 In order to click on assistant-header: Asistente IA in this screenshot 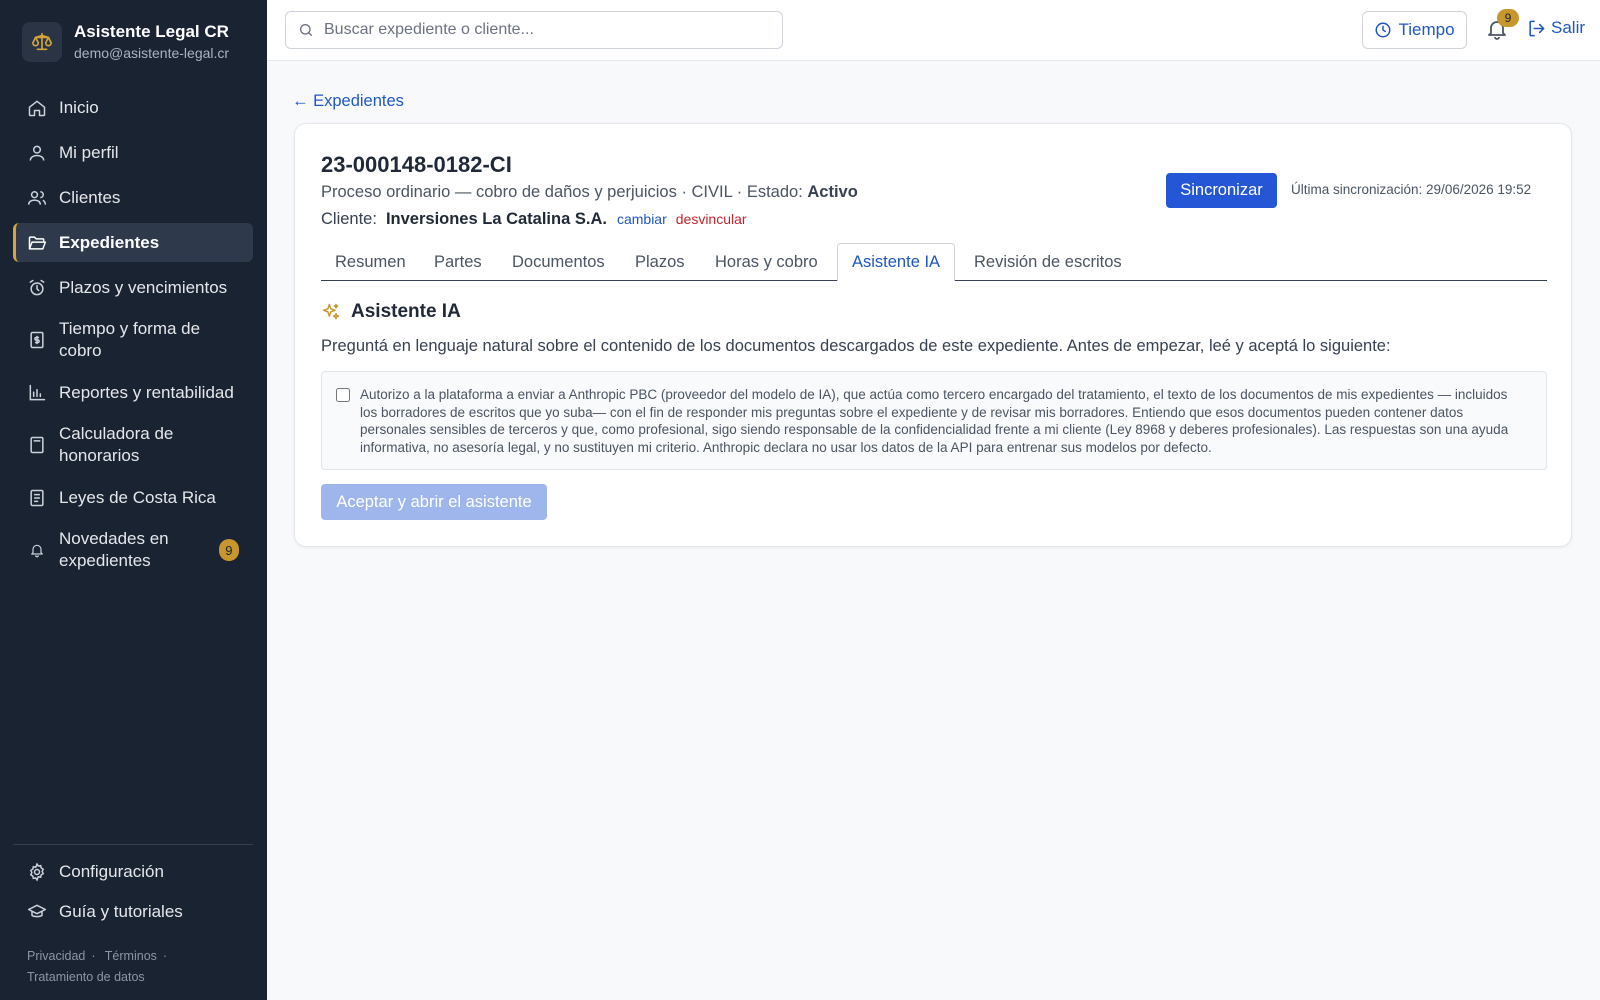, I will do `click(391, 312)`.